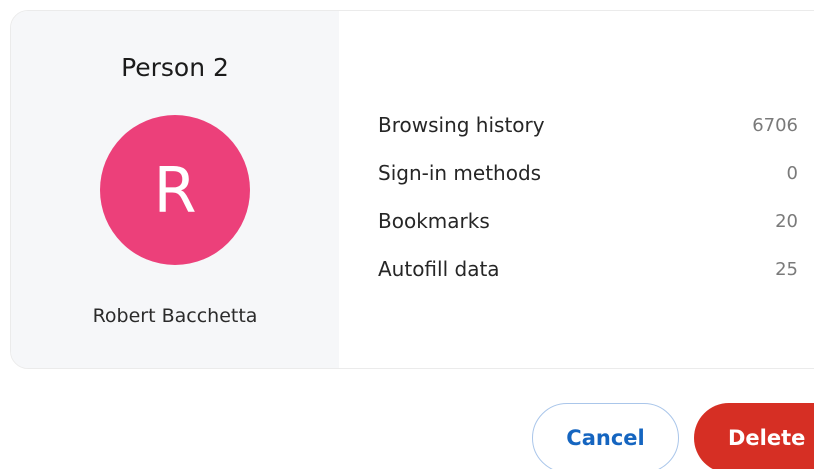  I want to click on avatar: R, so click(175, 190).